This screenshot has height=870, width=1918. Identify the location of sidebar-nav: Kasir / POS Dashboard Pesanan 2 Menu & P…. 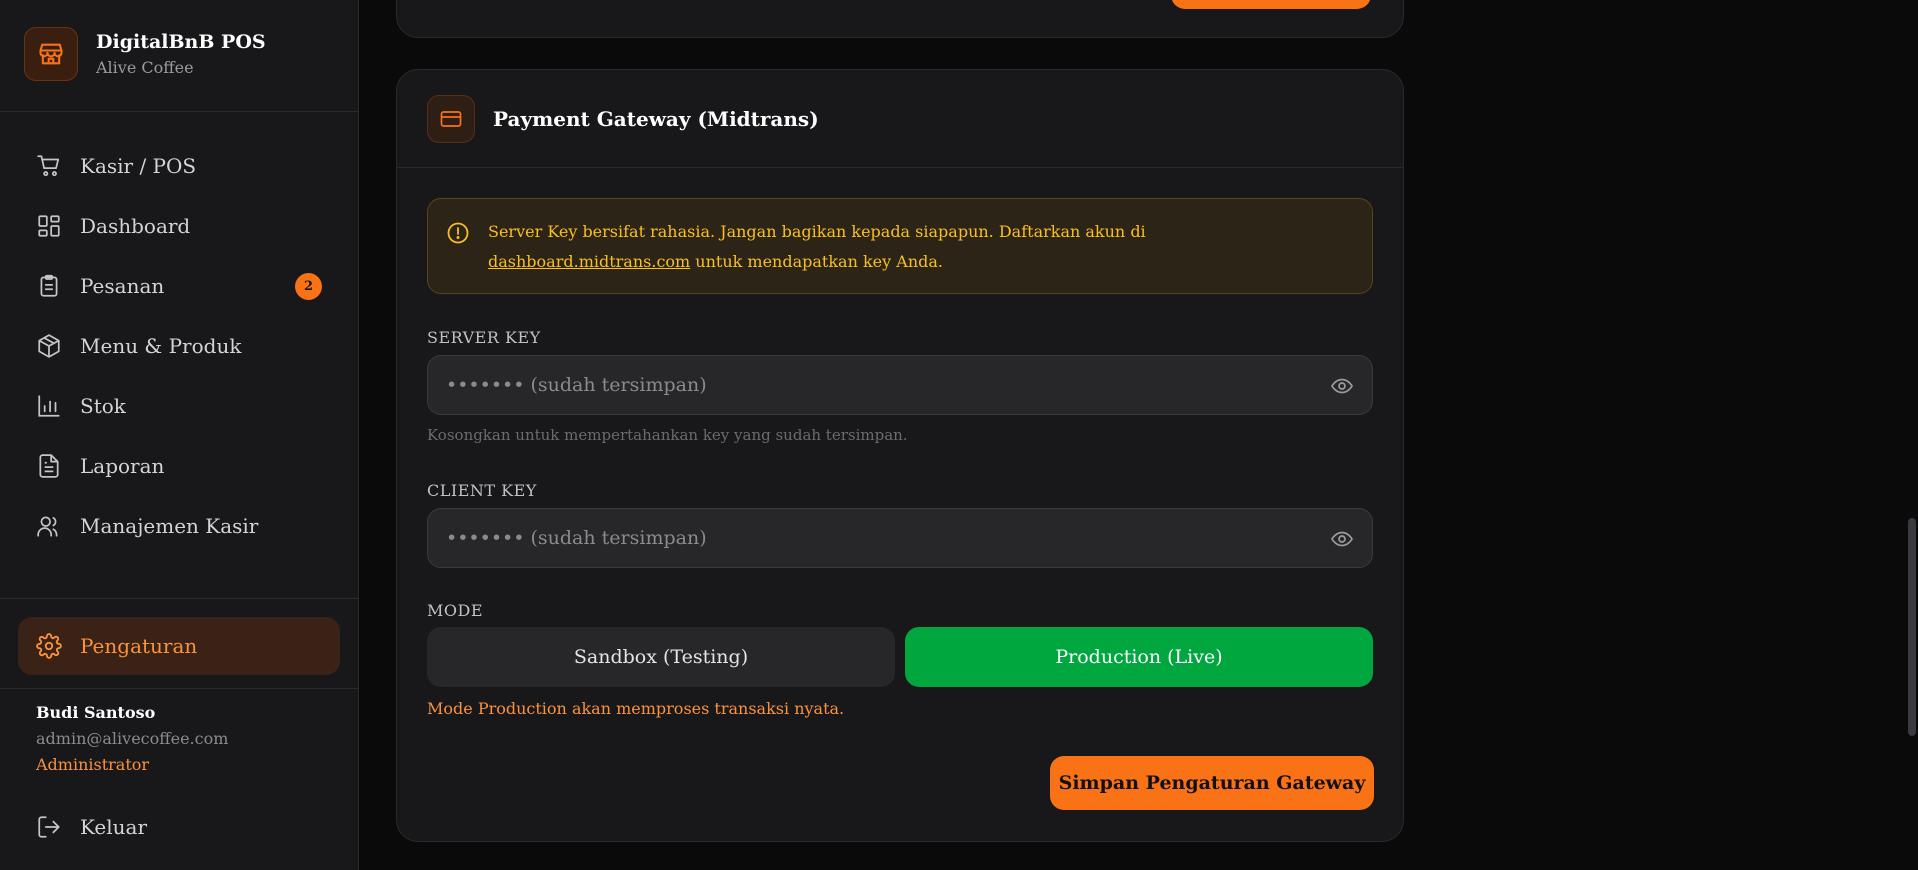
(179, 346).